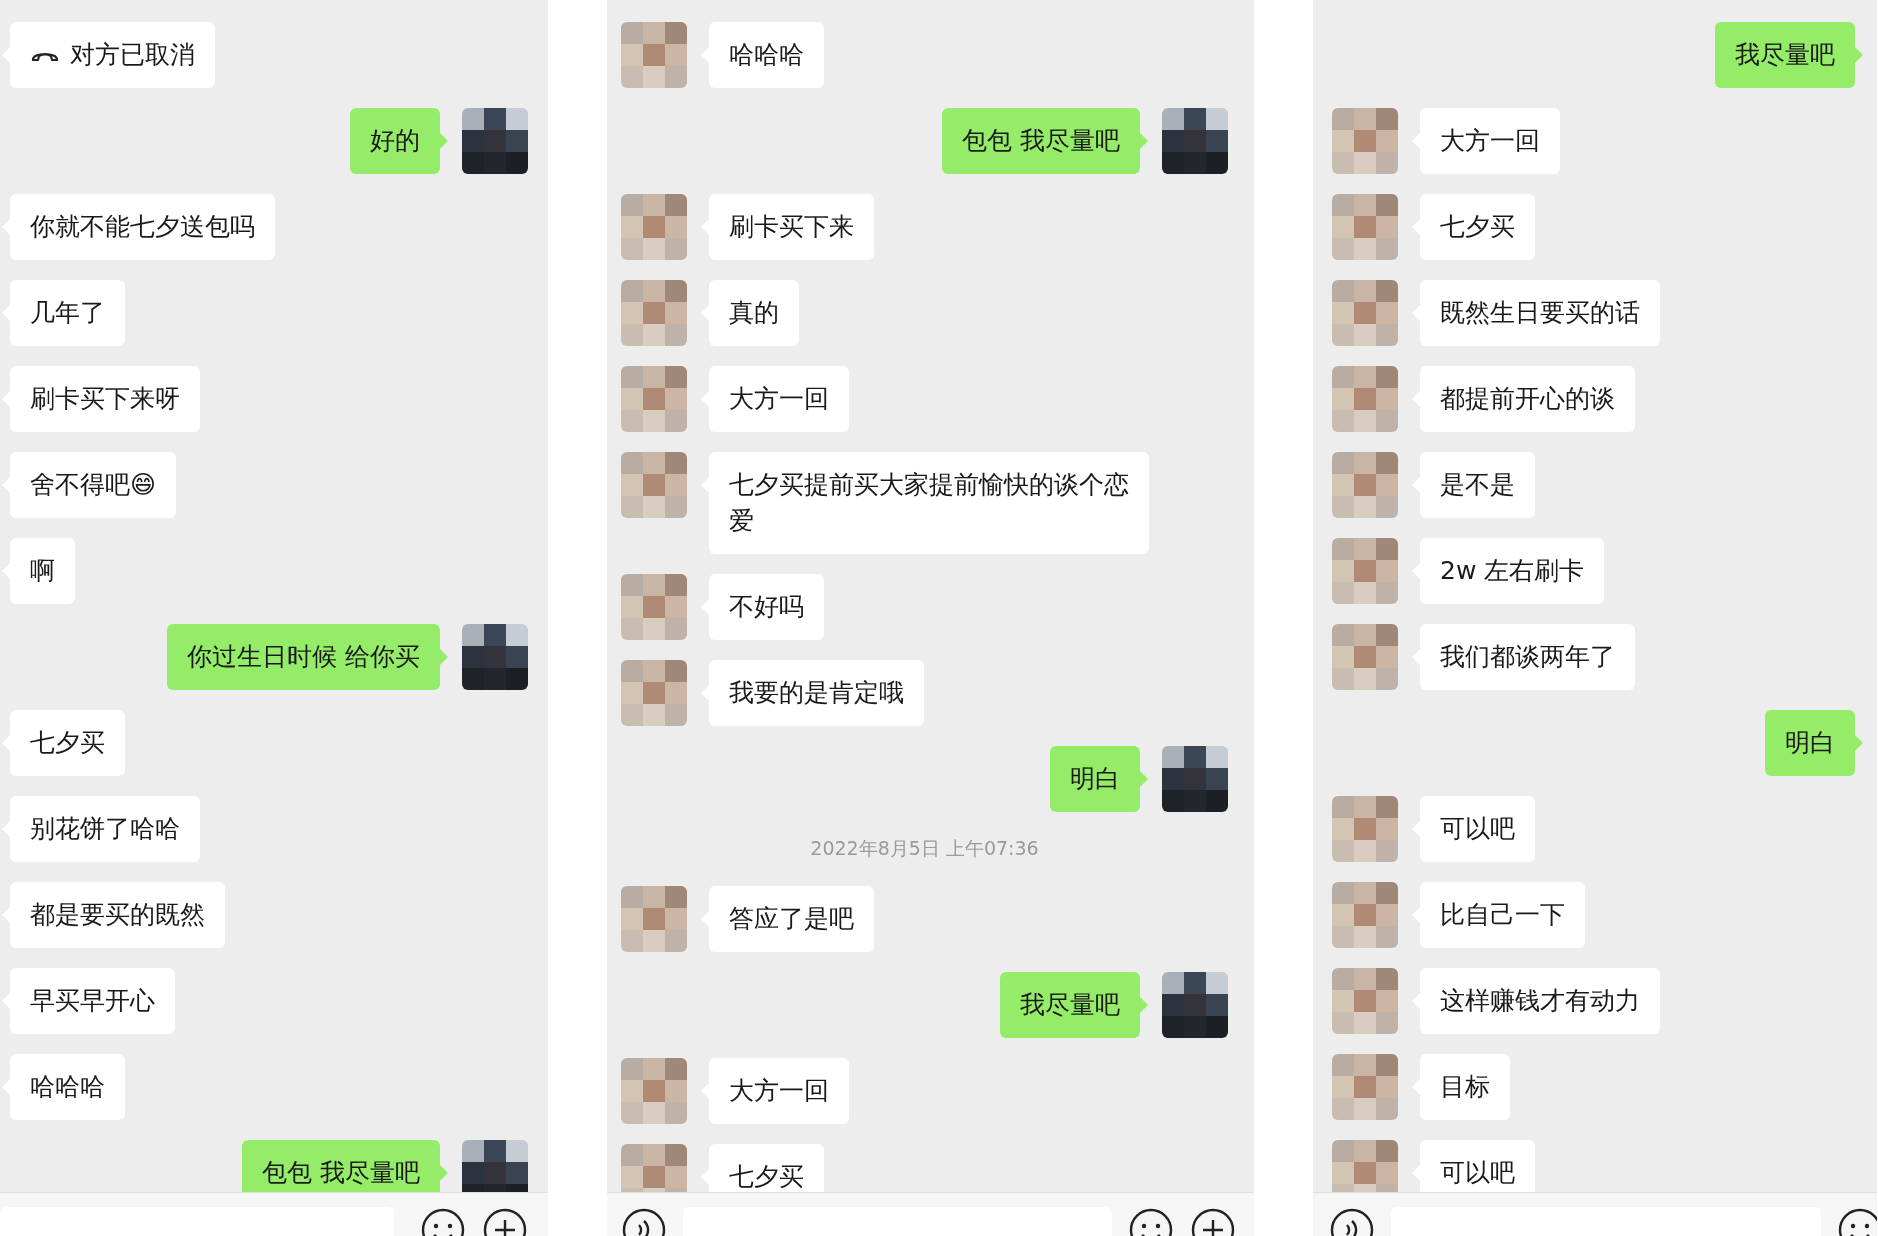 The width and height of the screenshot is (1878, 1236). Describe the element at coordinates (117, 915) in the screenshot. I see `message-bubble: 都是要买的既然` at that location.